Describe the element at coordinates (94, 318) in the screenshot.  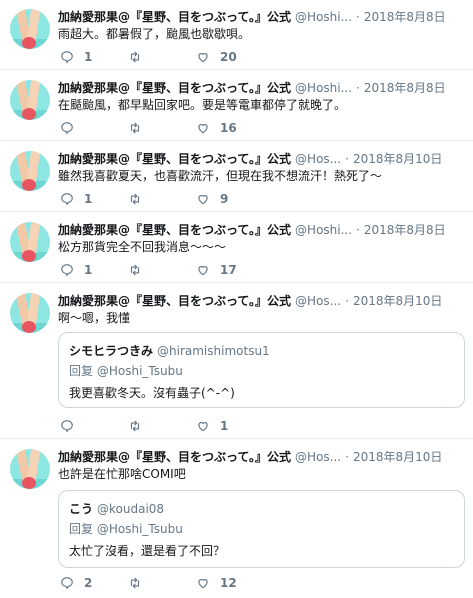
I see `tweet-text: 啊～嗯，我懂` at that location.